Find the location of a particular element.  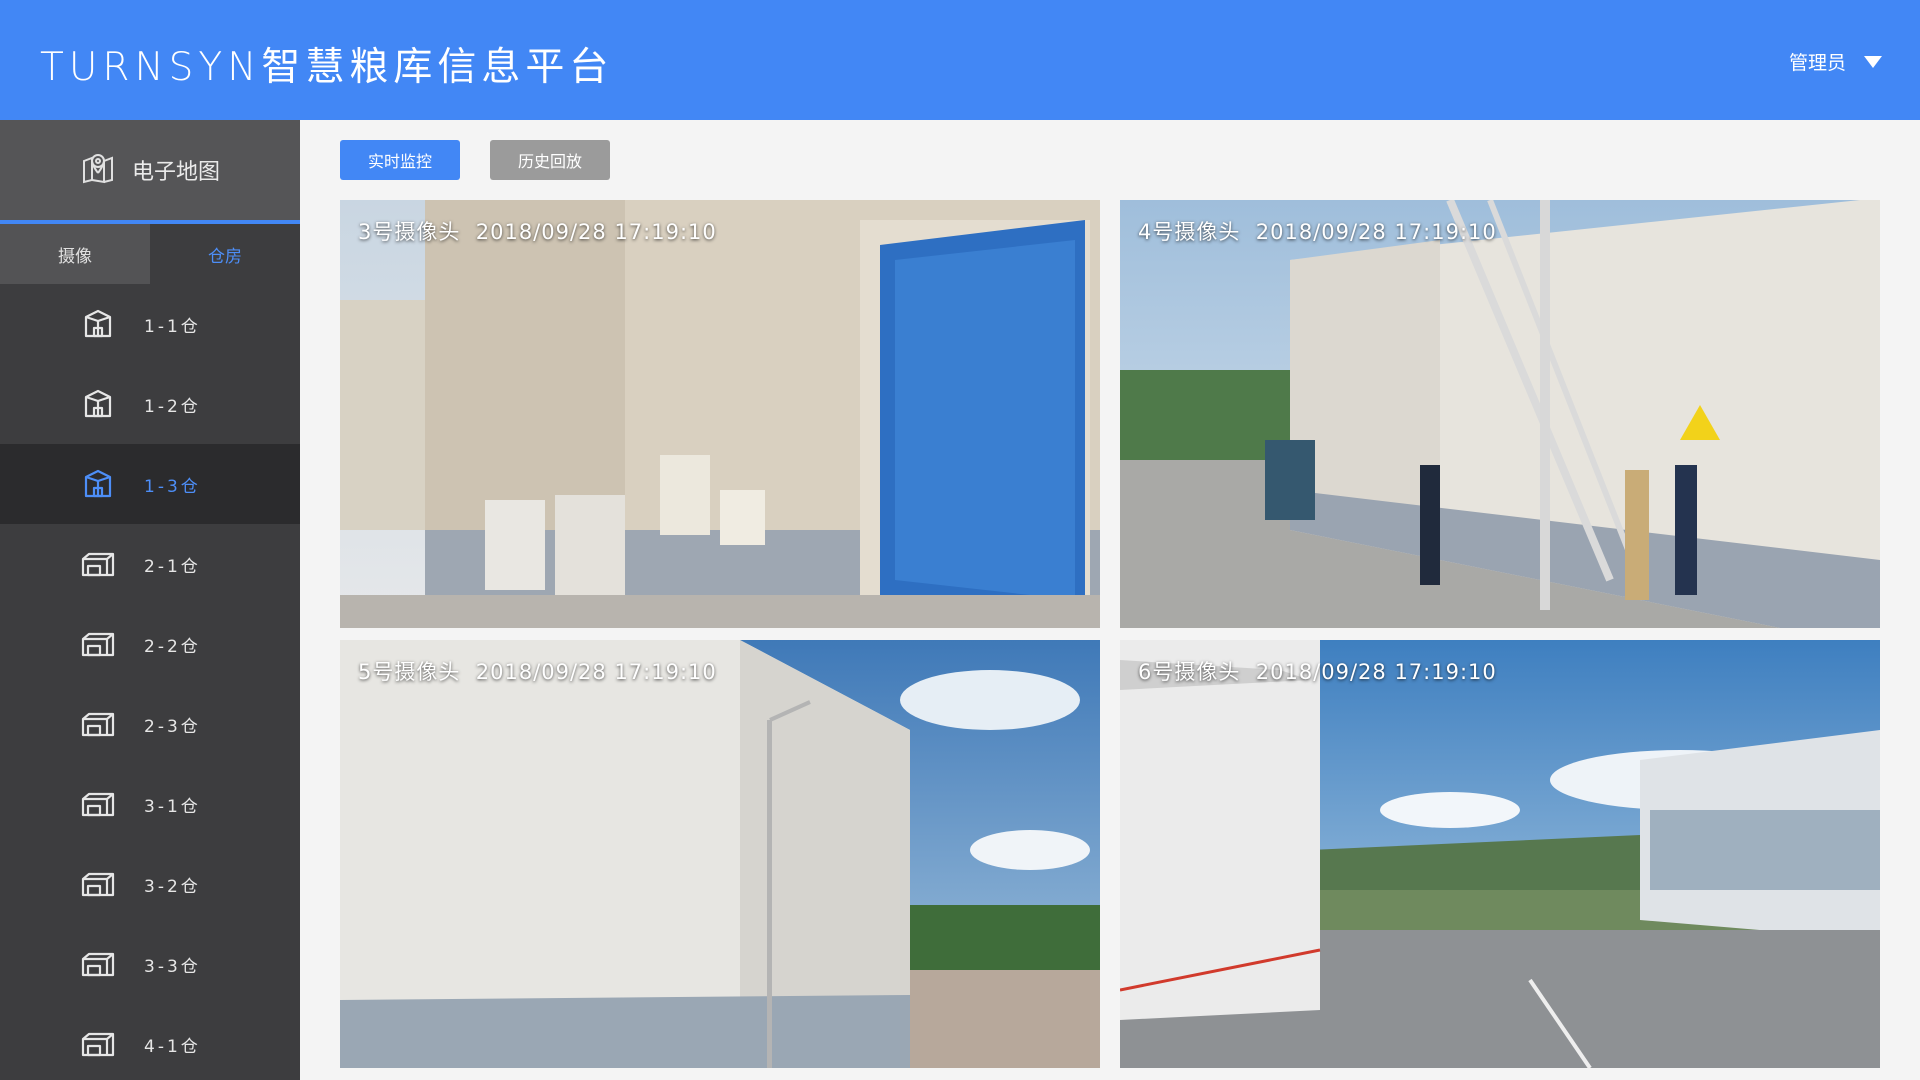

warehouse-label: 3-3仓 is located at coordinates (172, 966).